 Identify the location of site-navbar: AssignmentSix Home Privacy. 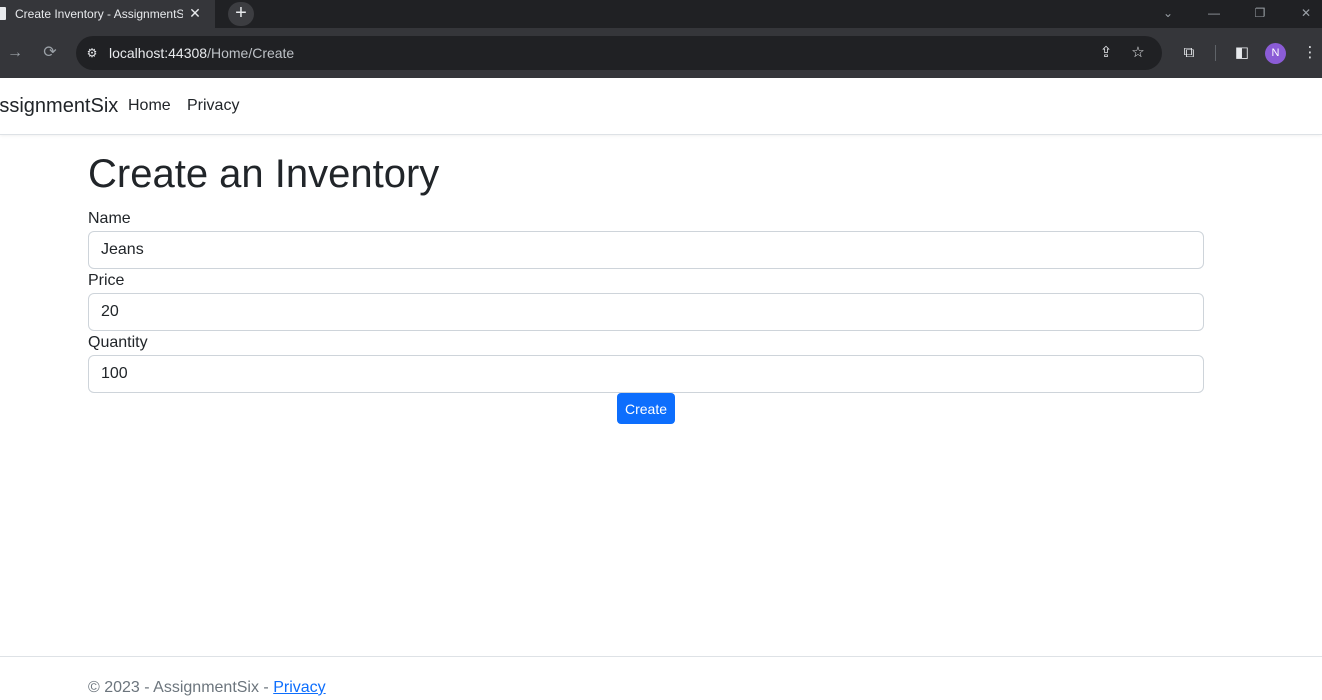
(661, 106).